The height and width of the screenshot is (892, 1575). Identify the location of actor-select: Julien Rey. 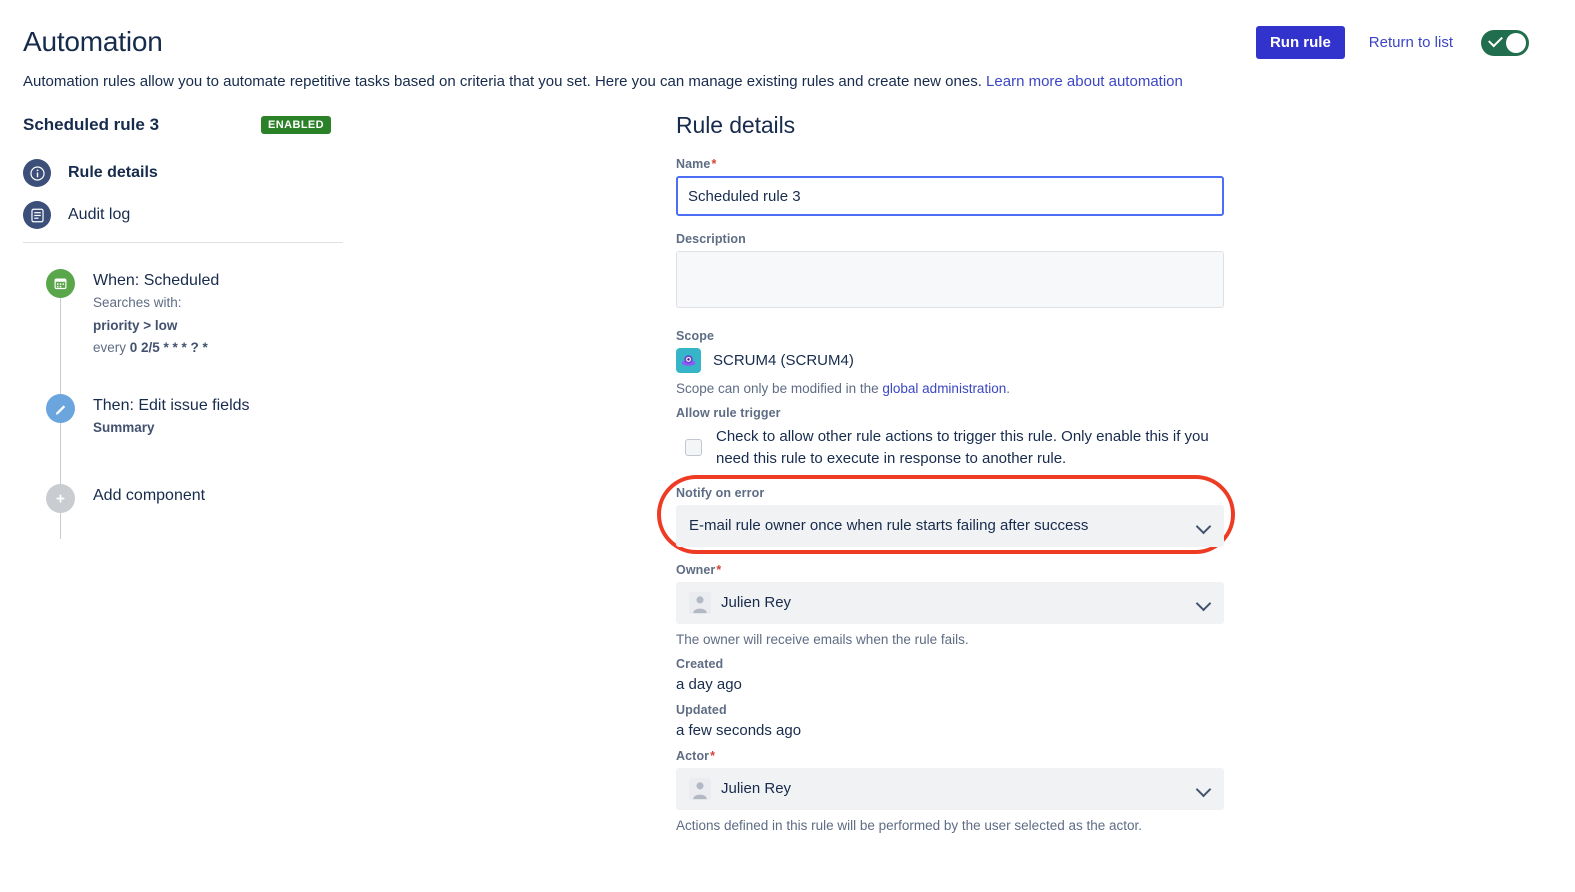
(950, 788).